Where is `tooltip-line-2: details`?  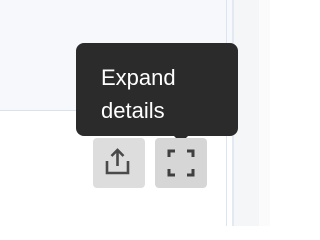 tooltip-line-2: details is located at coordinates (133, 110).